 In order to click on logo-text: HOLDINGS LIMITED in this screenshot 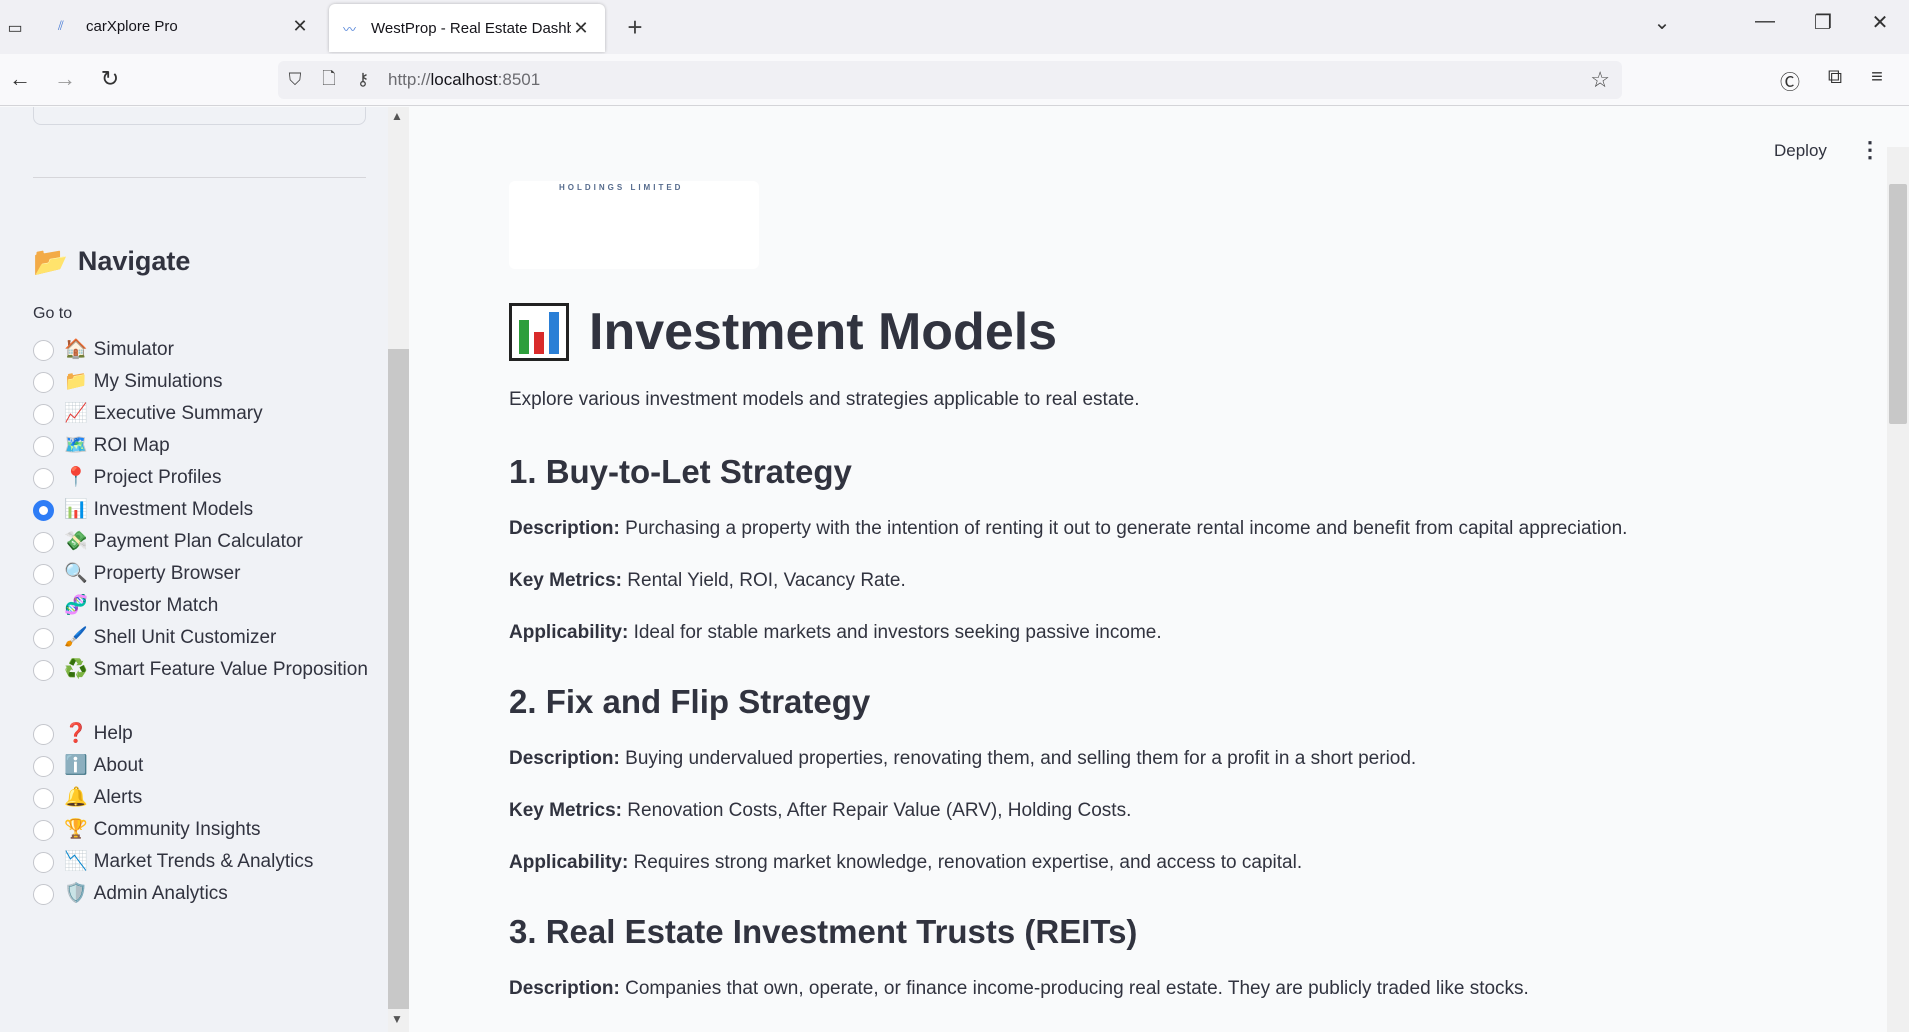, I will do `click(621, 187)`.